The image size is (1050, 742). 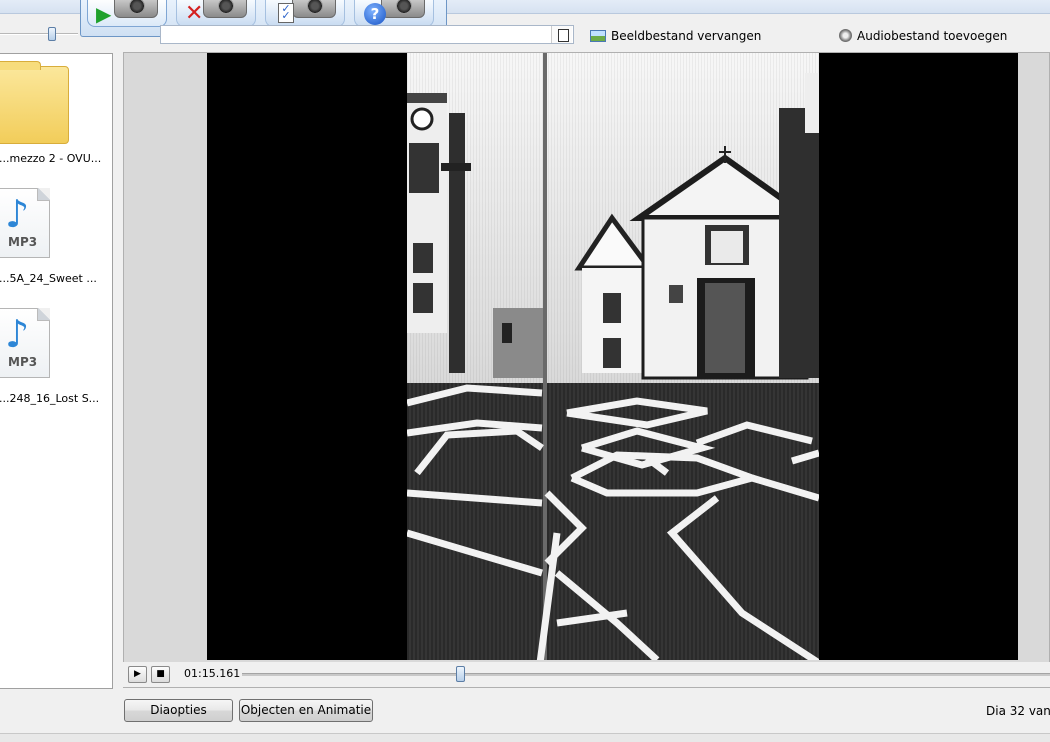 I want to click on delete-button: ✕, so click(x=216, y=13).